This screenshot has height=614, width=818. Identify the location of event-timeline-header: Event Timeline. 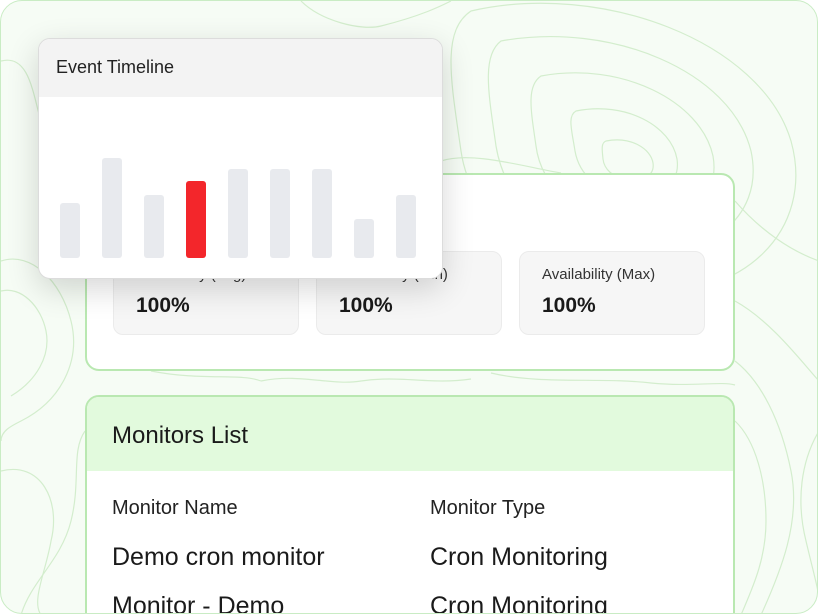
(240, 68).